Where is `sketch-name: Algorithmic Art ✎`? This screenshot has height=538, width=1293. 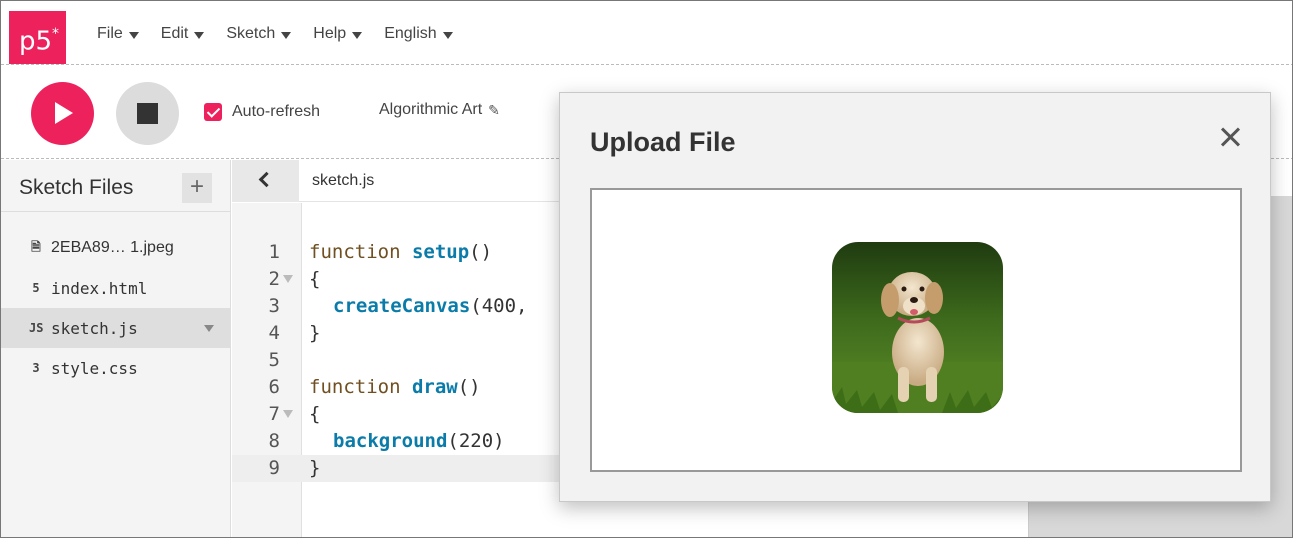
sketch-name: Algorithmic Art ✎ is located at coordinates (439, 110).